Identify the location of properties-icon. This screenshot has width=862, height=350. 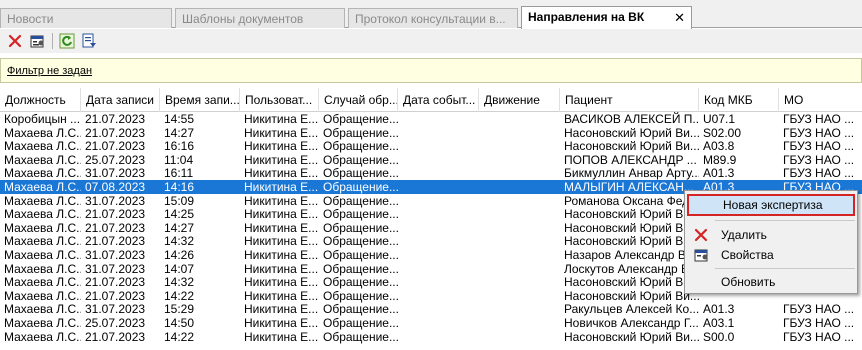
(37, 41).